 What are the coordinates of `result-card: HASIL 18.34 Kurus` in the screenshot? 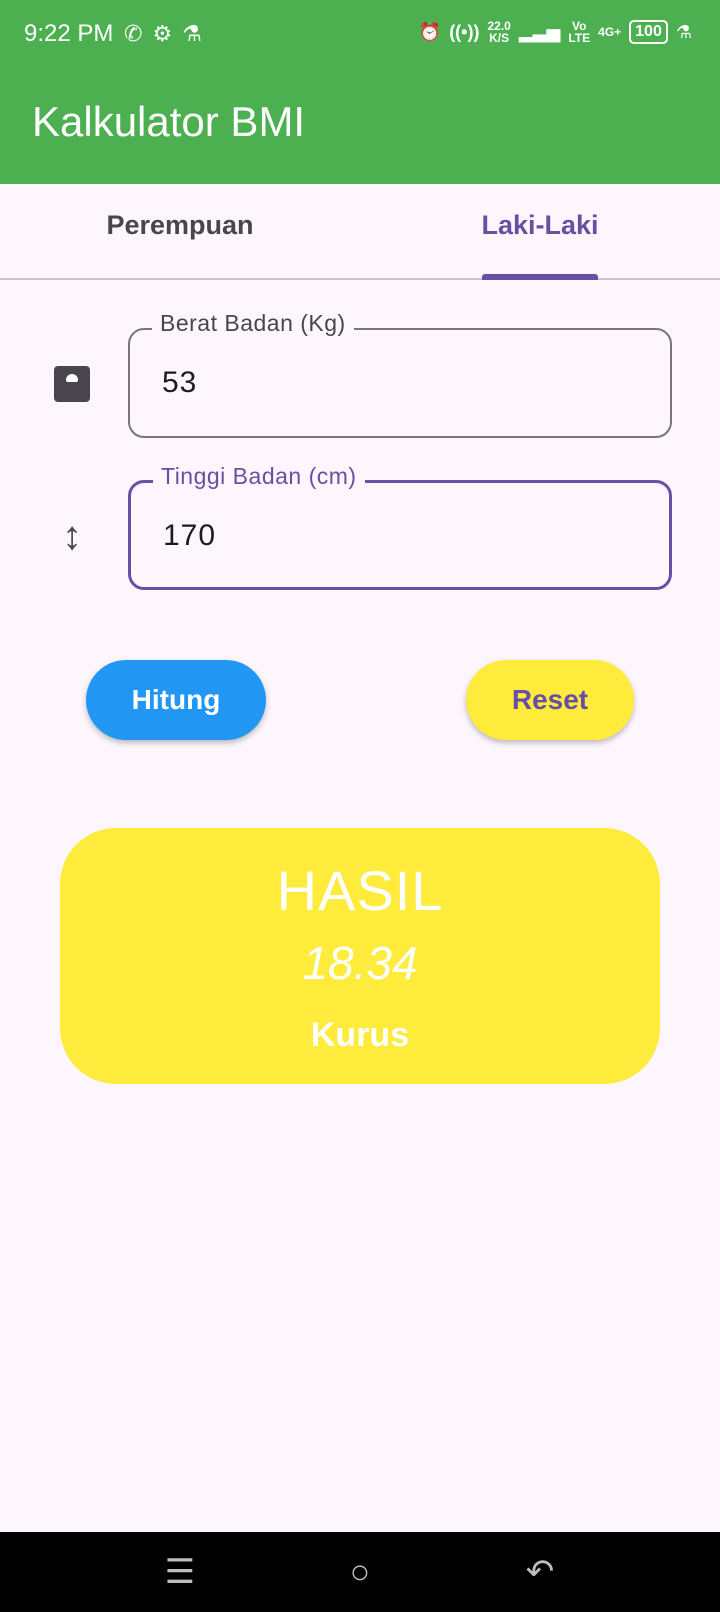 It's located at (360, 956).